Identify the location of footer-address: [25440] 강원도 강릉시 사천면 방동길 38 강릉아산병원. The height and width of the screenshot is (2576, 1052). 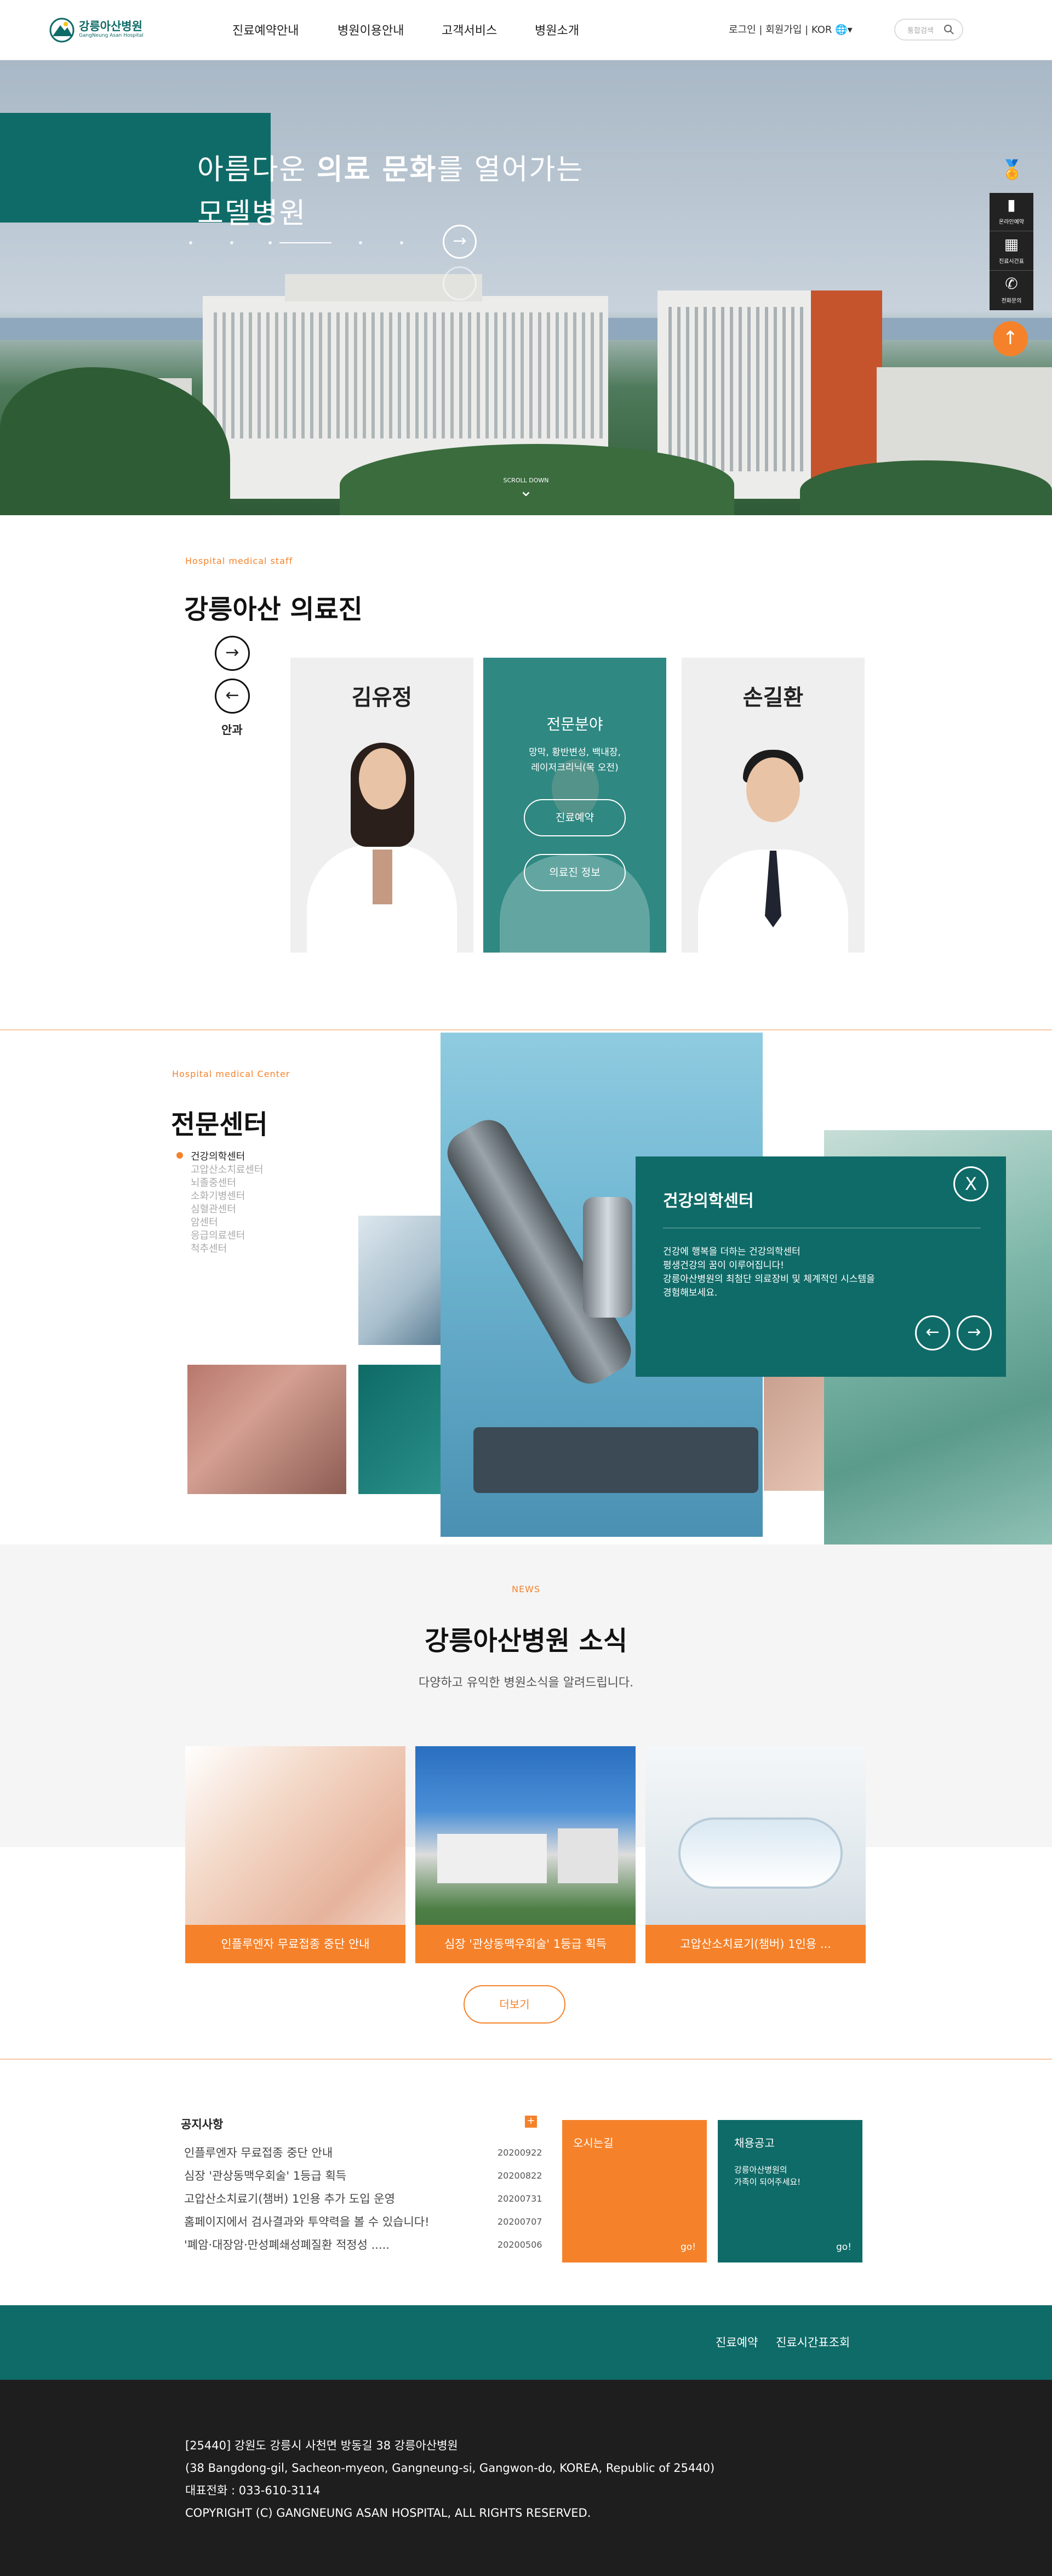
(322, 2445).